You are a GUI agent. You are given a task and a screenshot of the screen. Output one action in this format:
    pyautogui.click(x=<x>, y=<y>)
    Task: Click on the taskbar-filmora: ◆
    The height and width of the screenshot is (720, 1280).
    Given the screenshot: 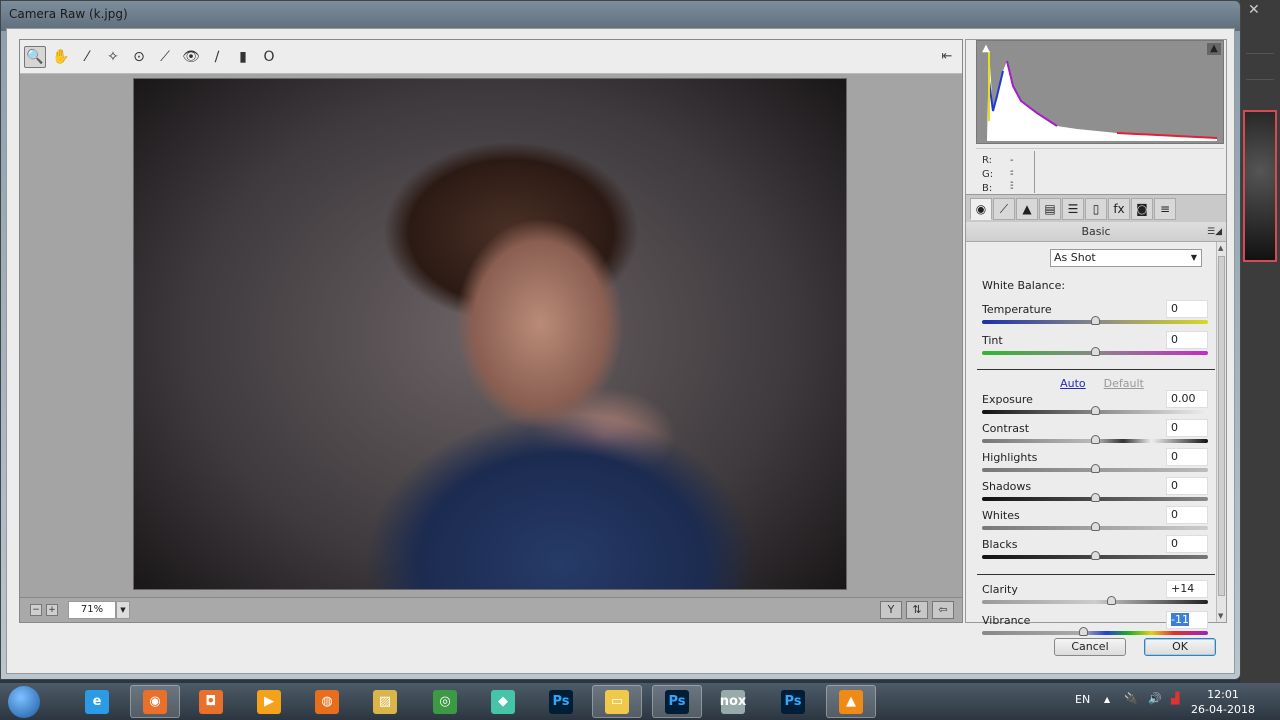 What is the action you would take?
    pyautogui.click(x=503, y=701)
    